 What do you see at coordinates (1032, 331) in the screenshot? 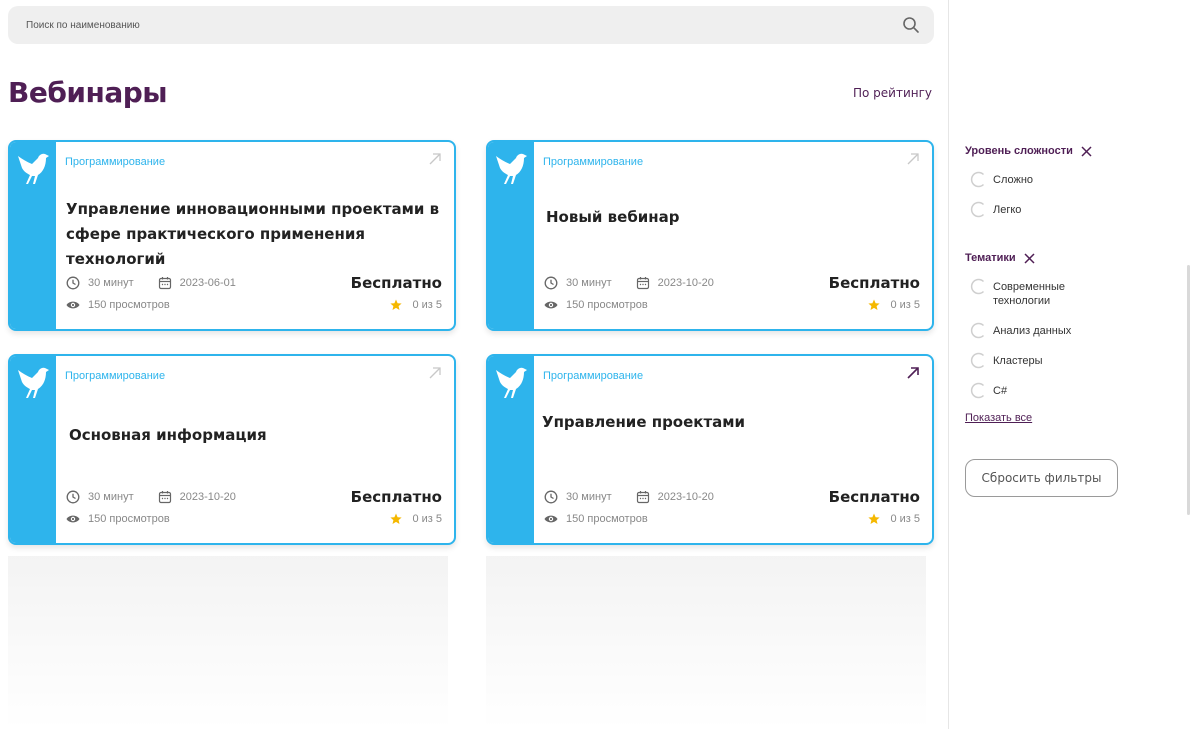
I see `filter-option-label: Анализ данных` at bounding box center [1032, 331].